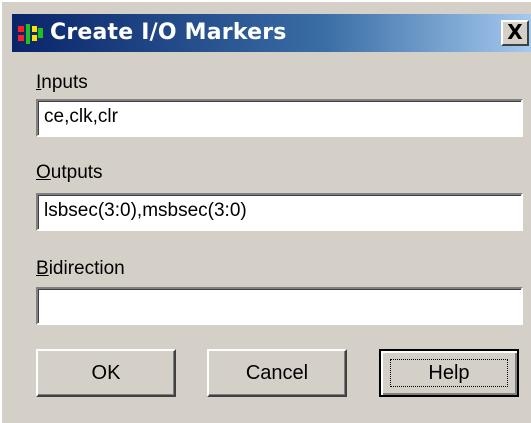 This screenshot has height=423, width=531. I want to click on outputs-label-mnemonic: O, so click(43, 172).